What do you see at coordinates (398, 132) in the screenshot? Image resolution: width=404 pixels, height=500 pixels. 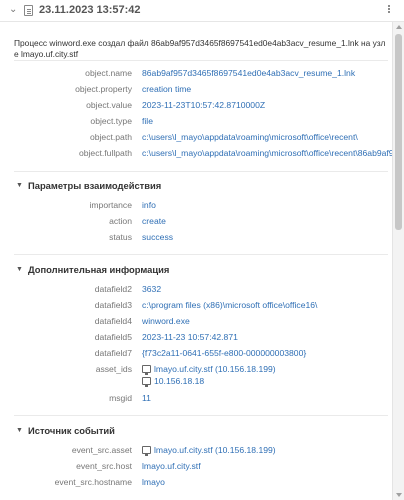 I see `scrollbar-thumb` at bounding box center [398, 132].